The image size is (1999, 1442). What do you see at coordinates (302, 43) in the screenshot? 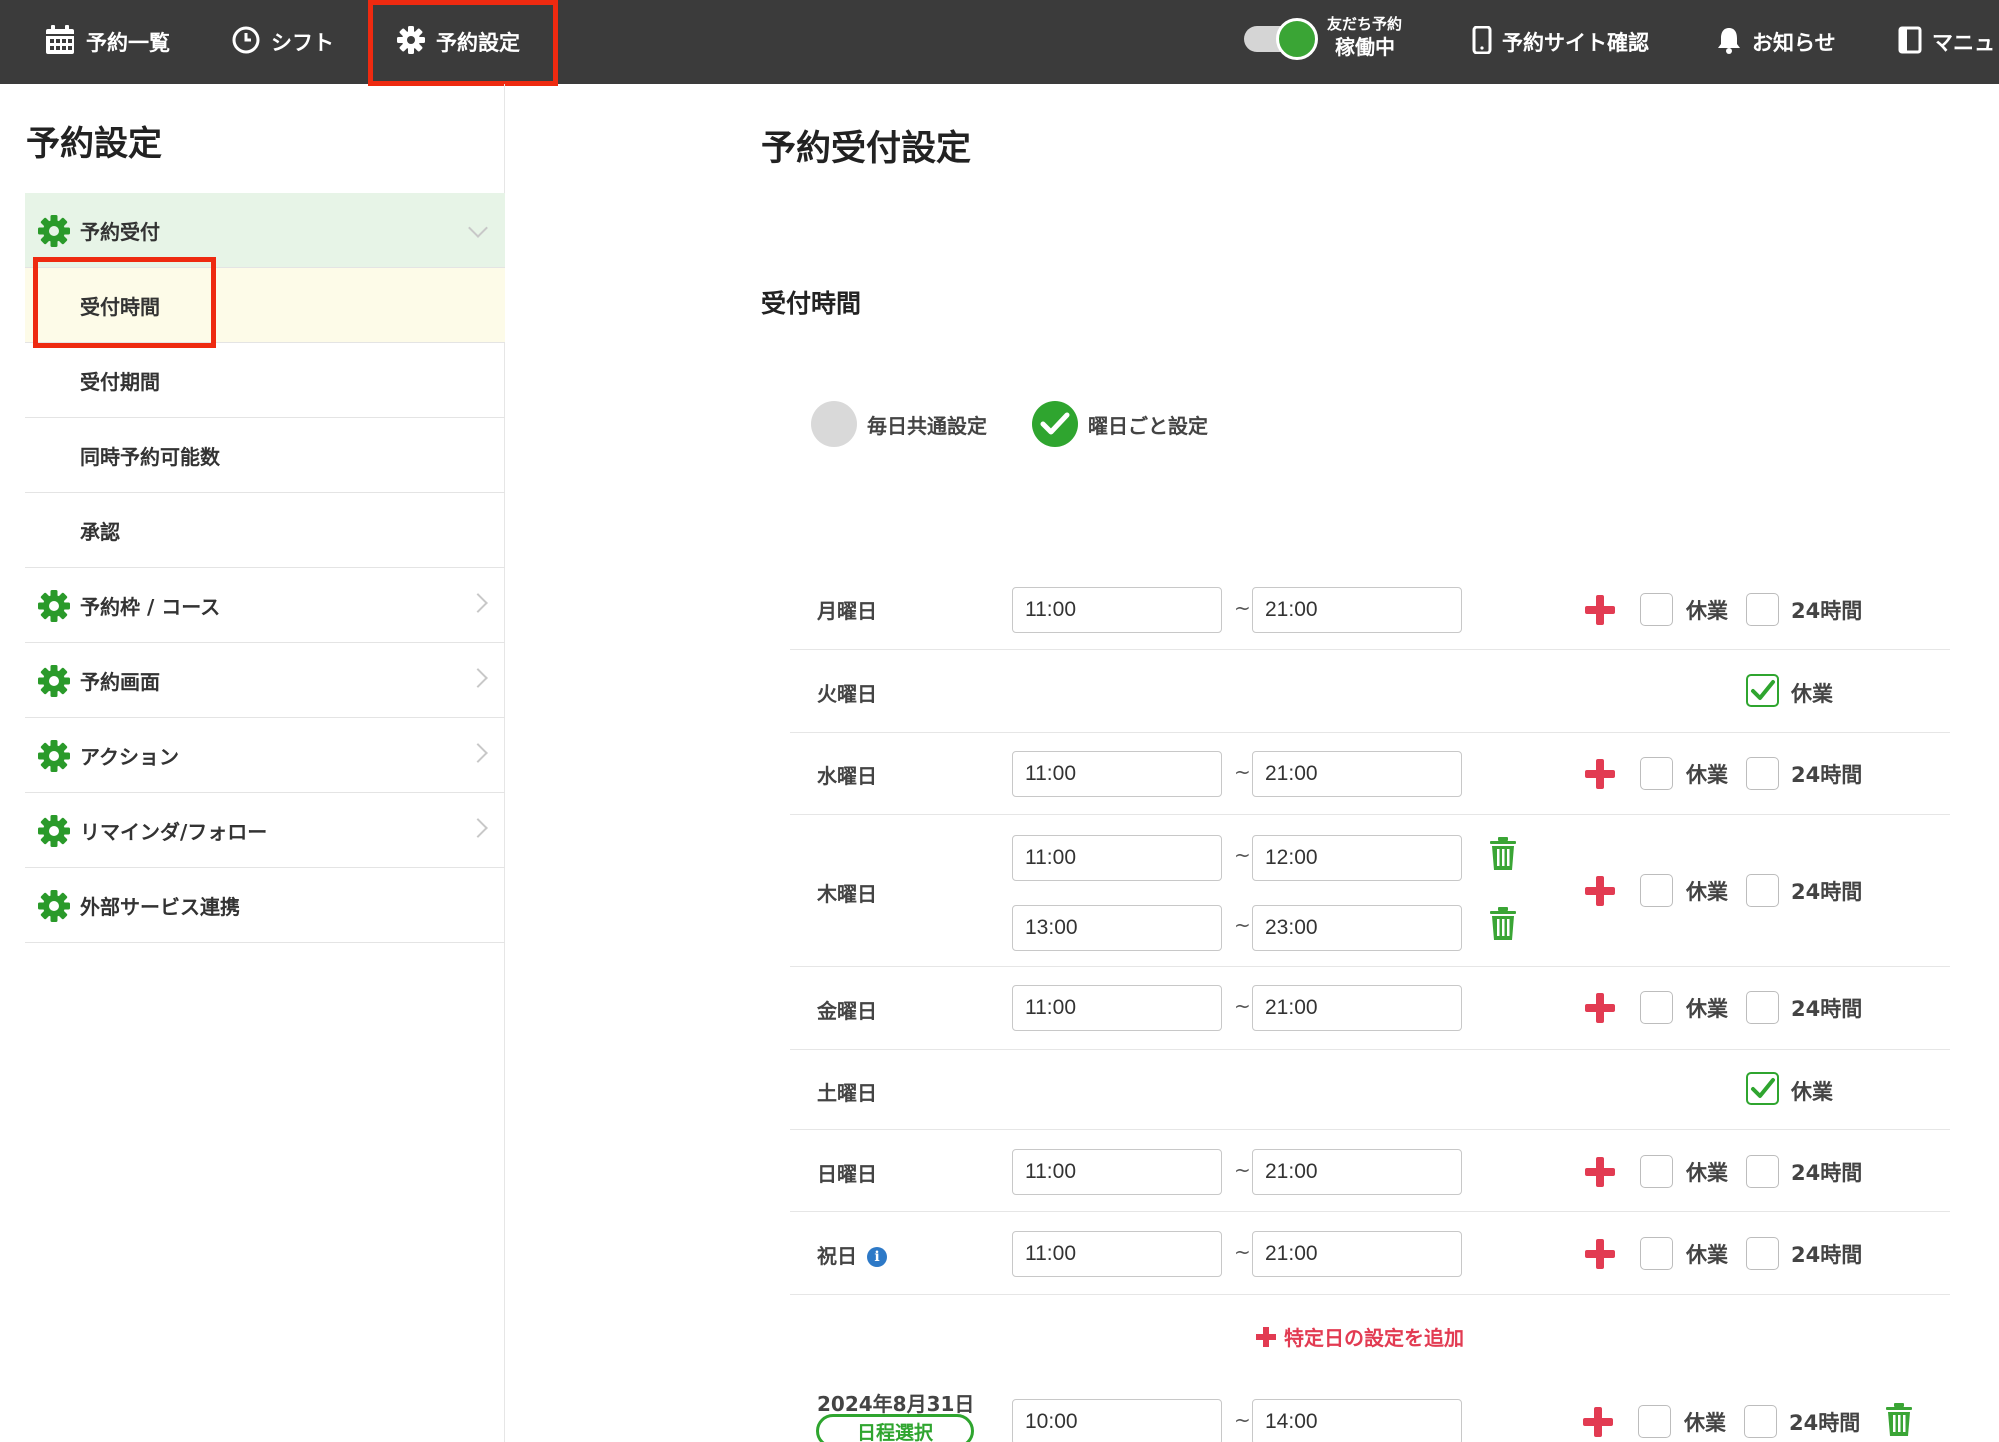
I see `nav-shift-label: シフト` at bounding box center [302, 43].